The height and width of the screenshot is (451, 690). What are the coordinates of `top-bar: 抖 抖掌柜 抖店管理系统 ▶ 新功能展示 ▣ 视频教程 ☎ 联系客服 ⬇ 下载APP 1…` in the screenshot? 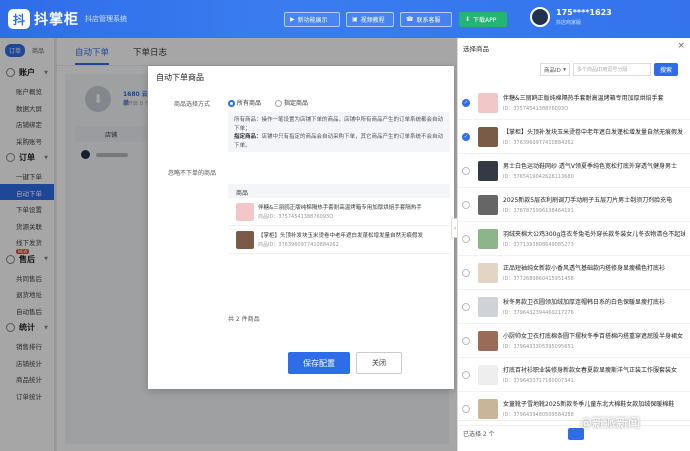 It's located at (345, 19).